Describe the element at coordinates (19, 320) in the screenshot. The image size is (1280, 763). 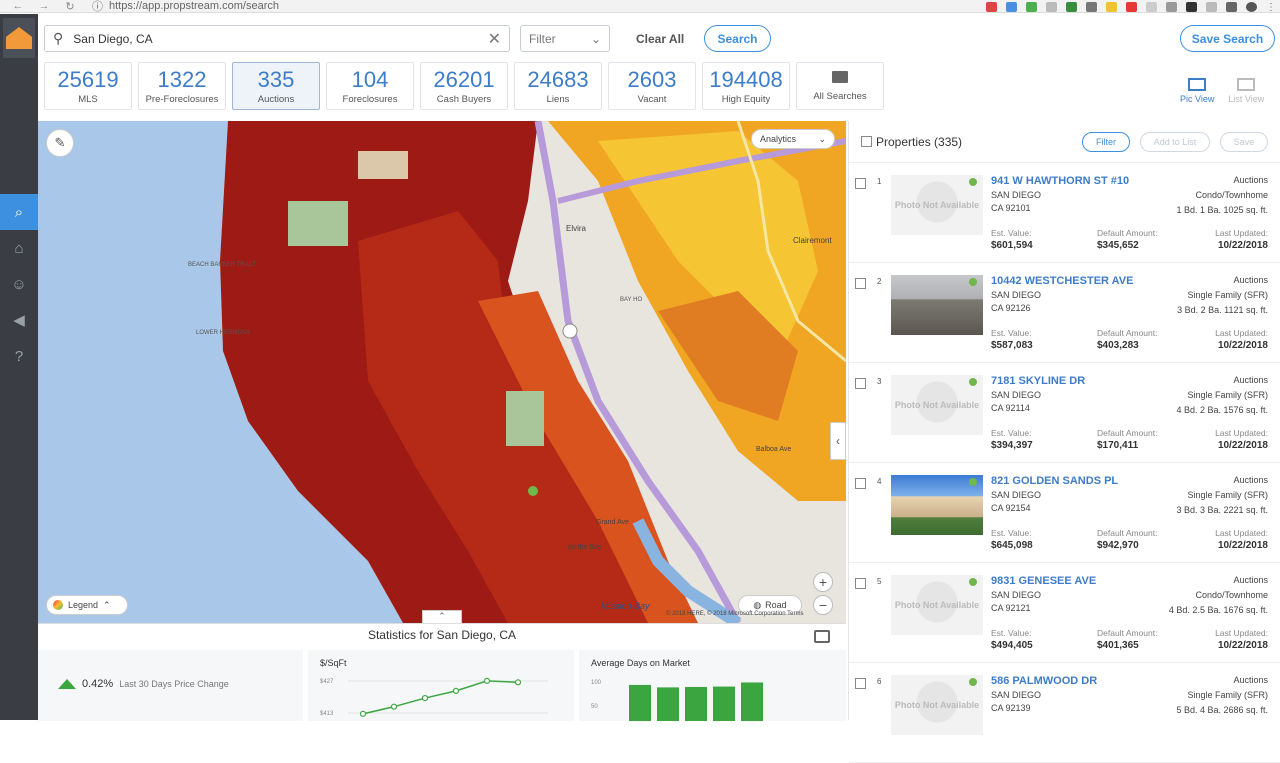
I see `sidebar-item-marketing: ◀` at that location.